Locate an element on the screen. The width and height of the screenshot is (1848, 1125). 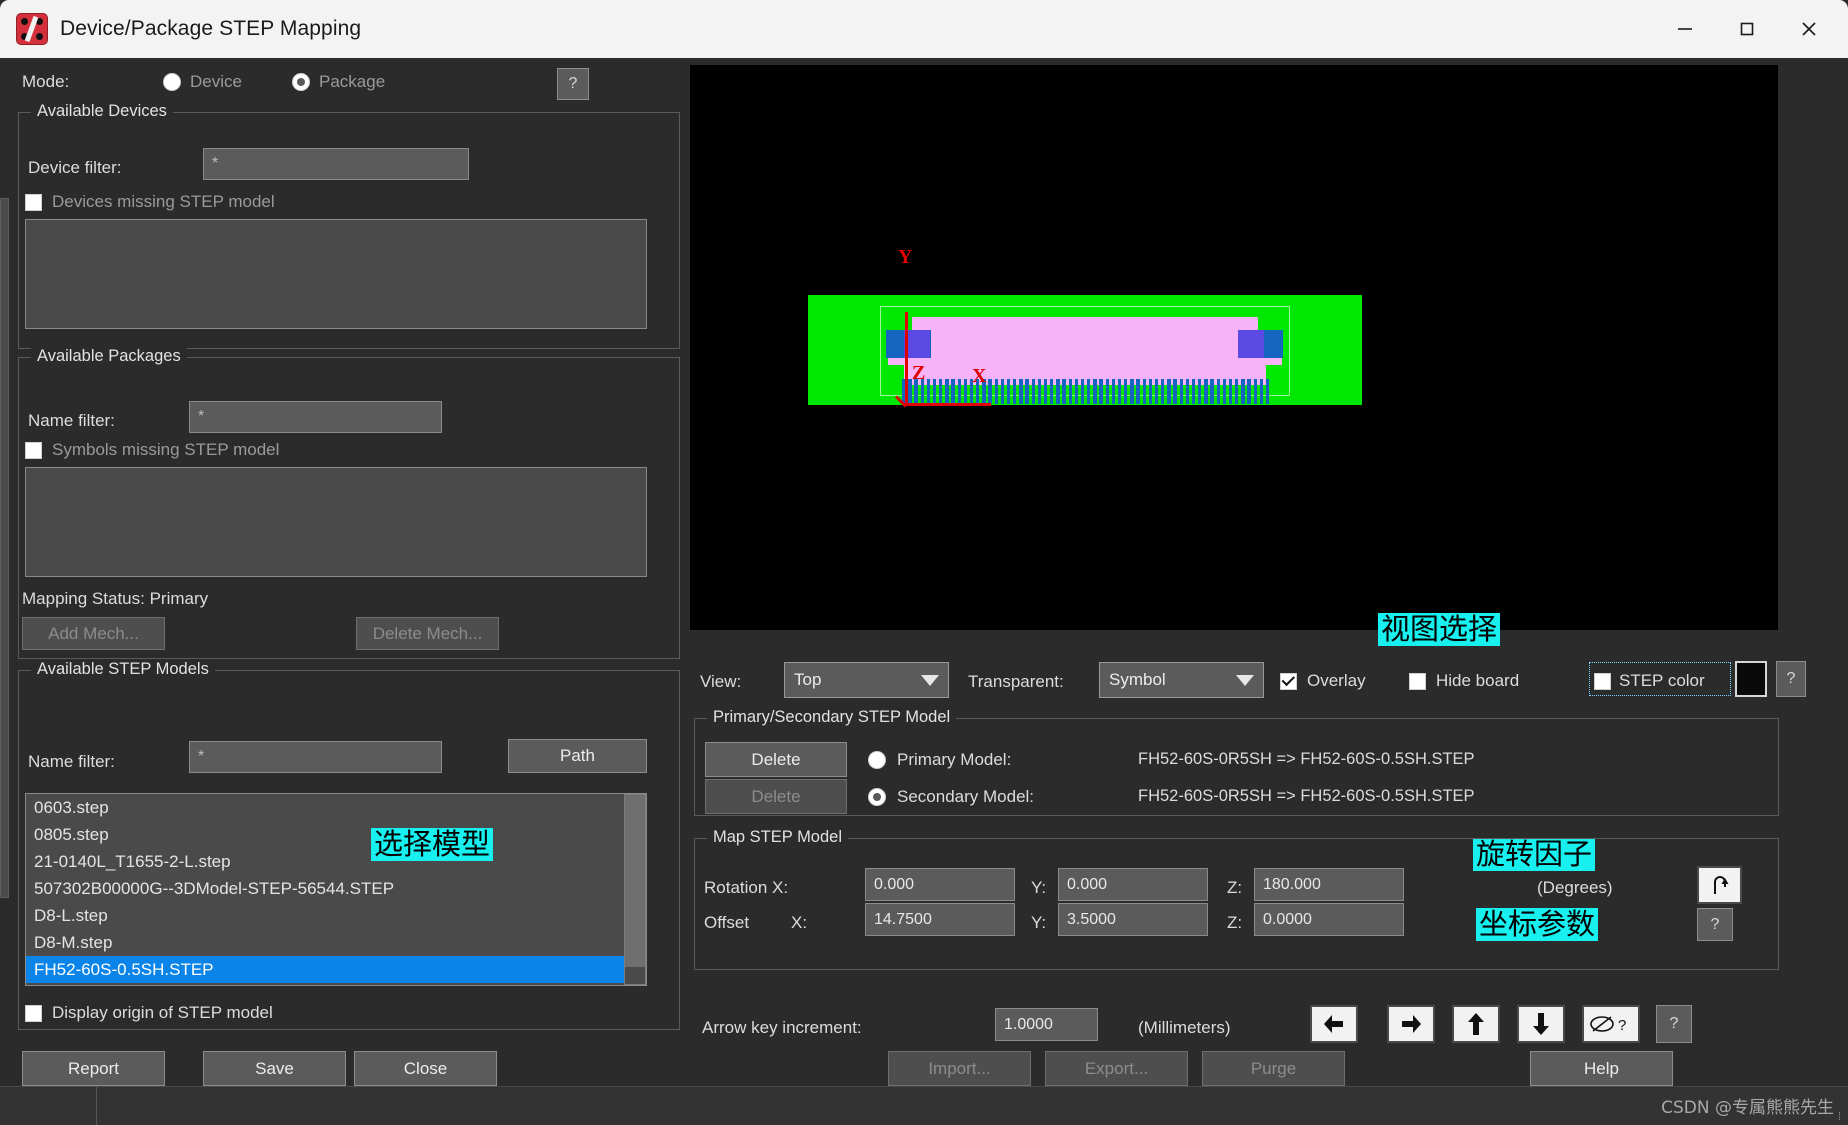
report-button: Report is located at coordinates (93, 1068).